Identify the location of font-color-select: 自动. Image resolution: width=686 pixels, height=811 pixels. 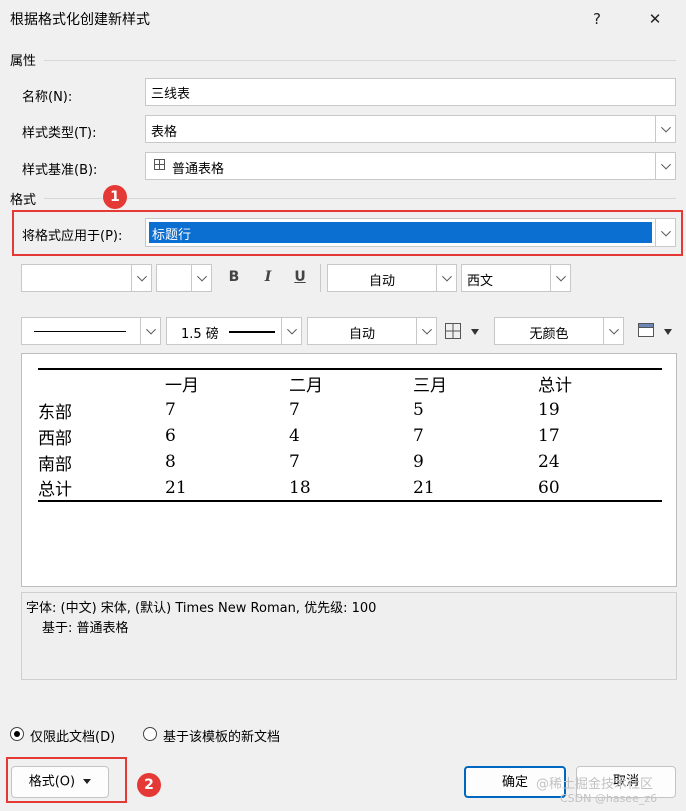
(392, 278).